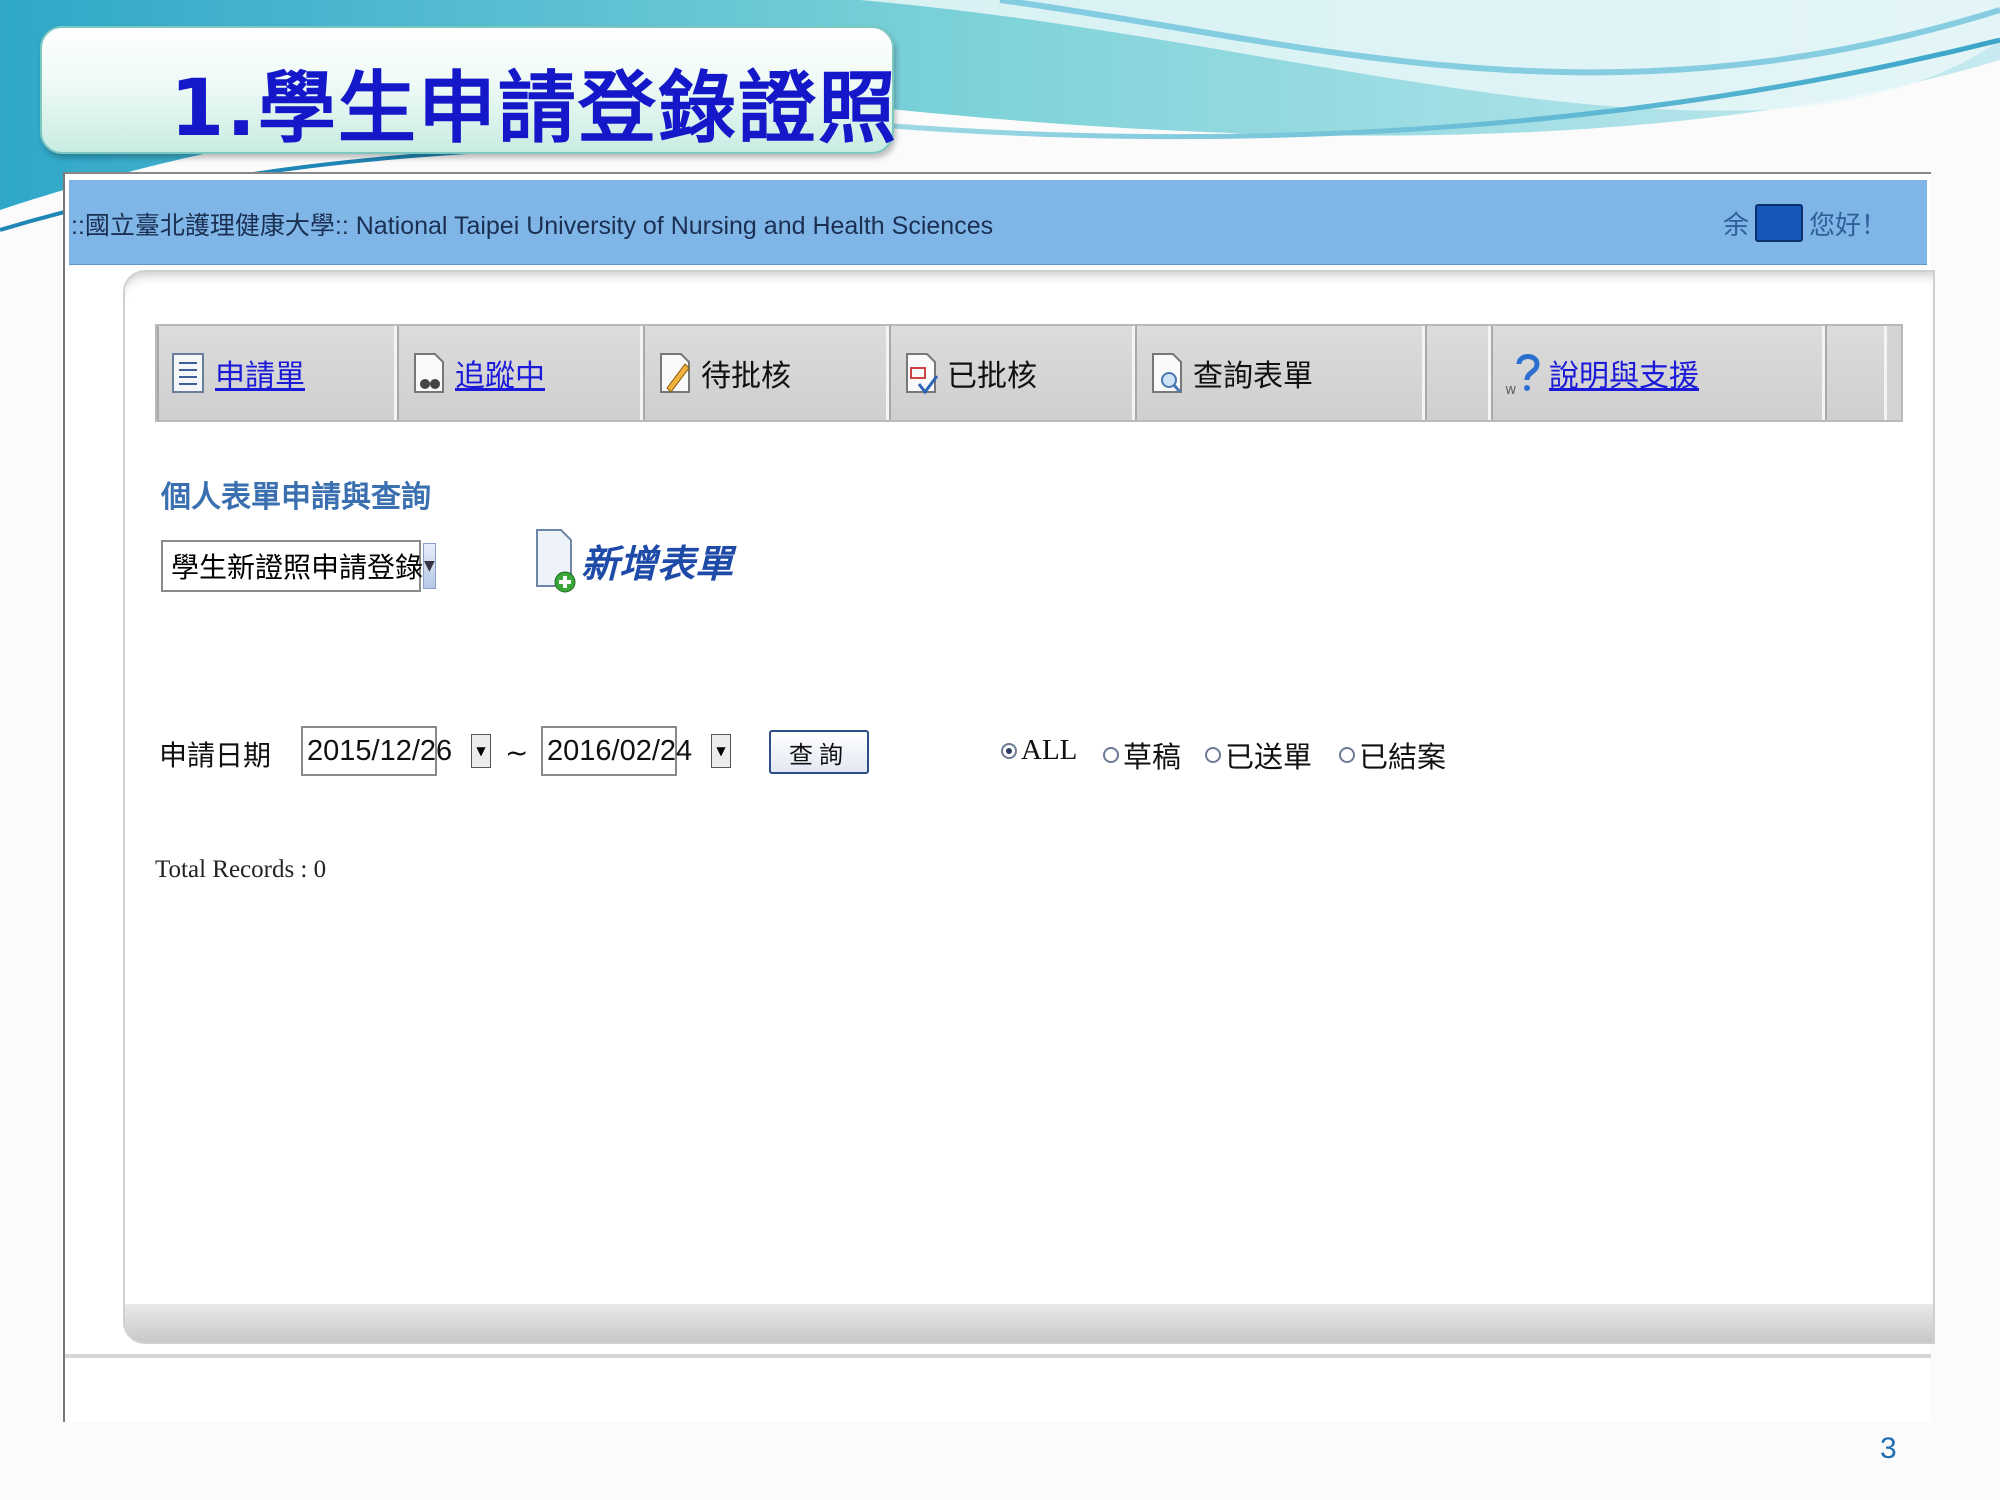 This screenshot has height=1500, width=2000. I want to click on greeting-text: 您好！, so click(1847, 224).